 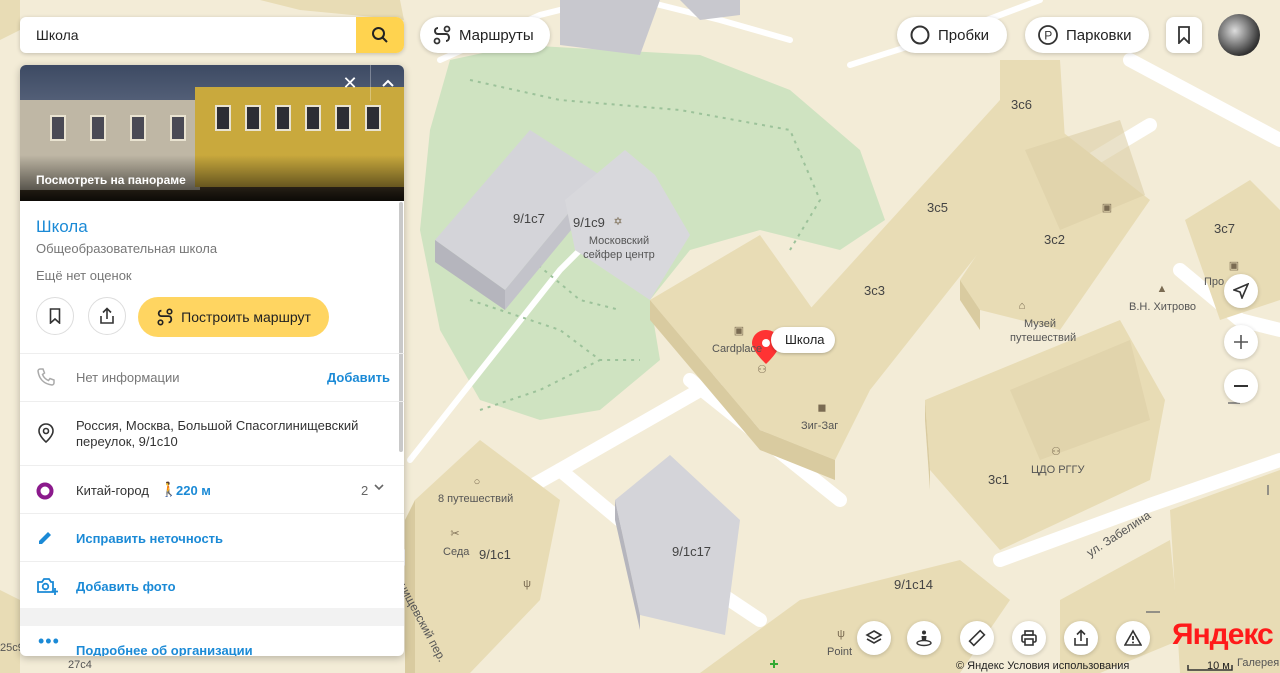 I want to click on walk-icon: 🚶, so click(x=169, y=489).